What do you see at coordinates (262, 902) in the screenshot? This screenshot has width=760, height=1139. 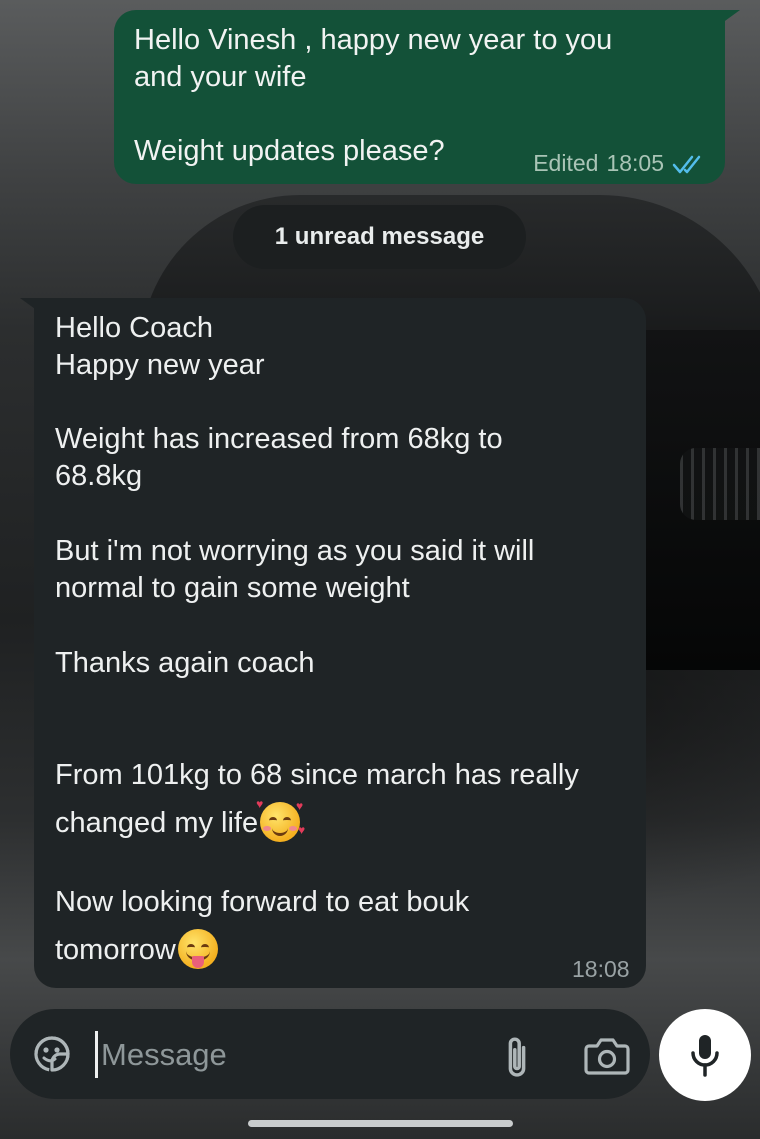 I see `incoming-line: Now looking forward to eat bouk` at bounding box center [262, 902].